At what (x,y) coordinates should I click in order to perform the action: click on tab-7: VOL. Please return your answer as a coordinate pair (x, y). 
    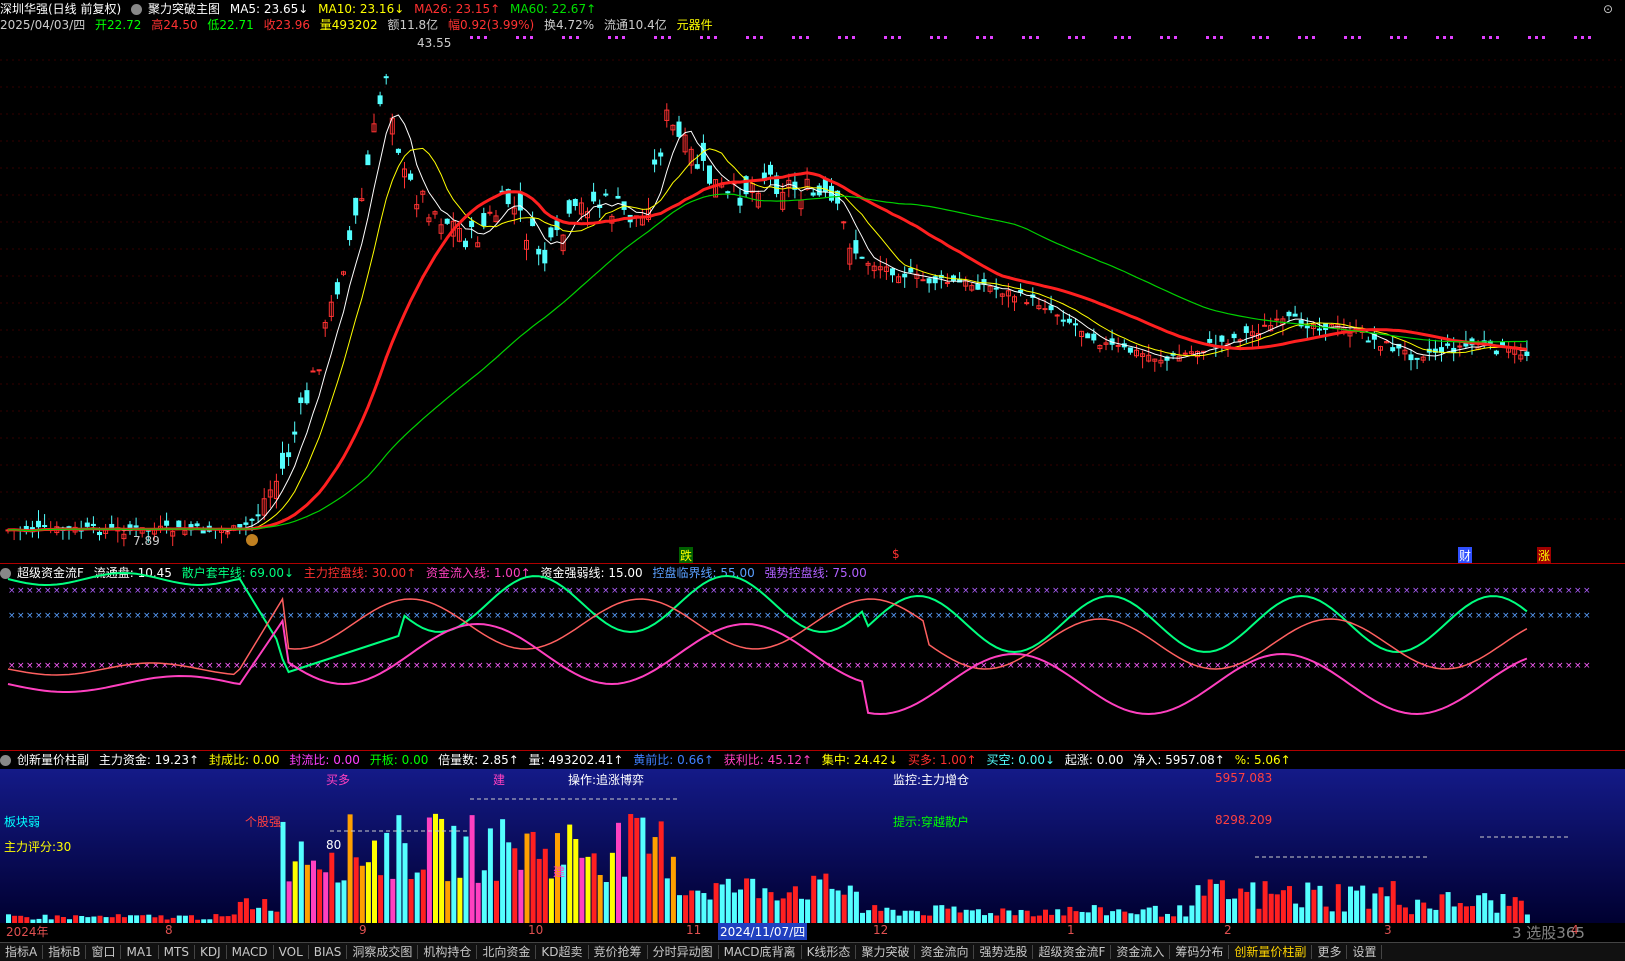
    Looking at the image, I should click on (291, 952).